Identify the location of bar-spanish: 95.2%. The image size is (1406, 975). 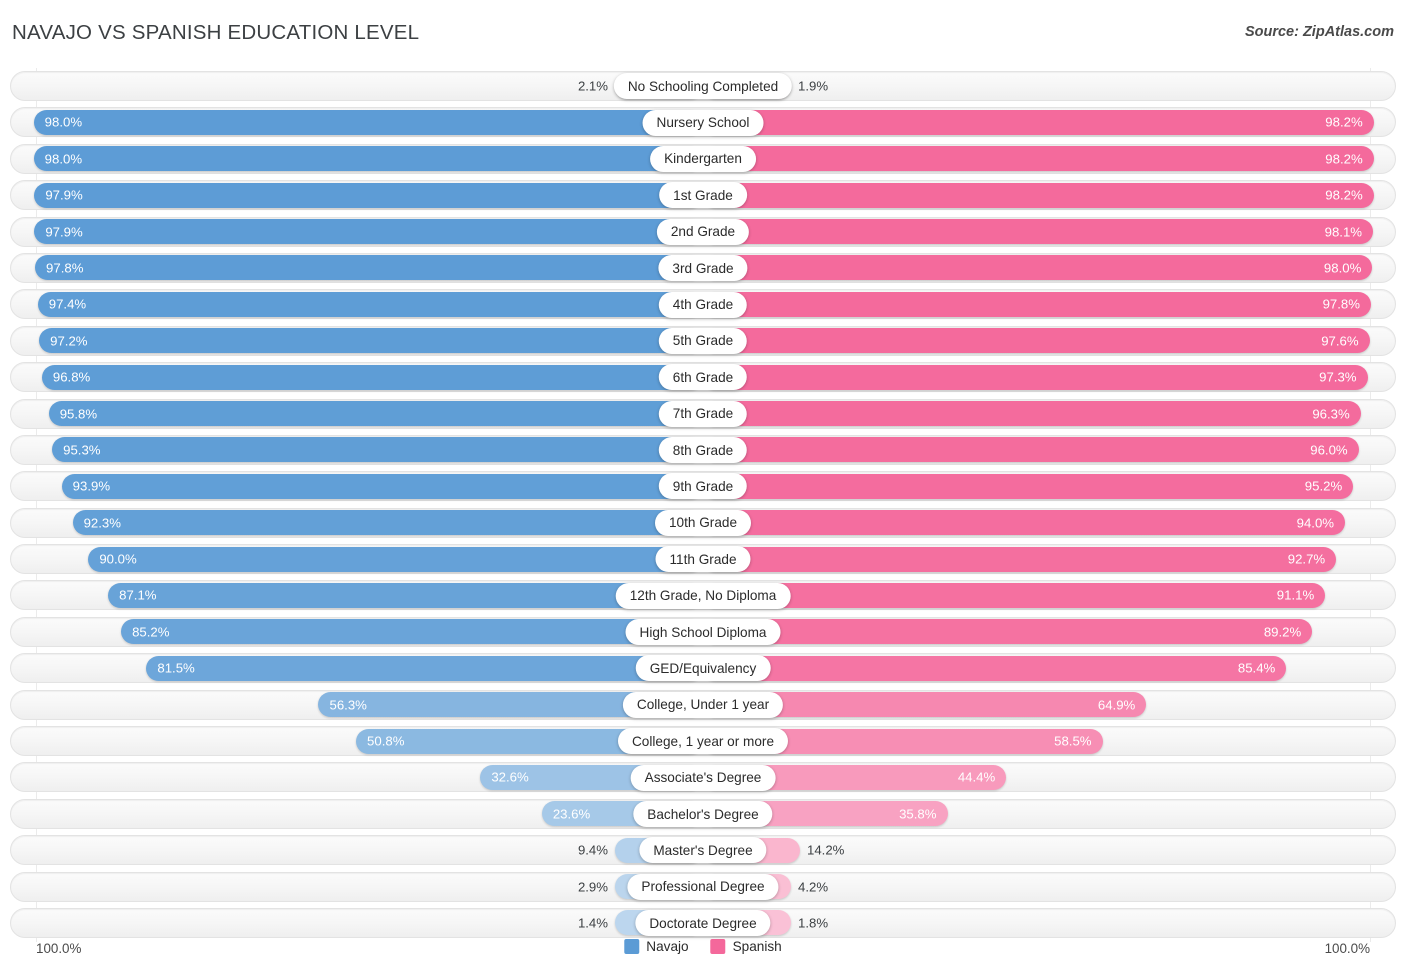
(1028, 486).